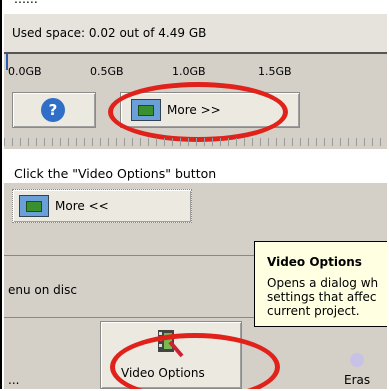  What do you see at coordinates (107, 71) in the screenshot?
I see `ruler-label: 0.5GB` at bounding box center [107, 71].